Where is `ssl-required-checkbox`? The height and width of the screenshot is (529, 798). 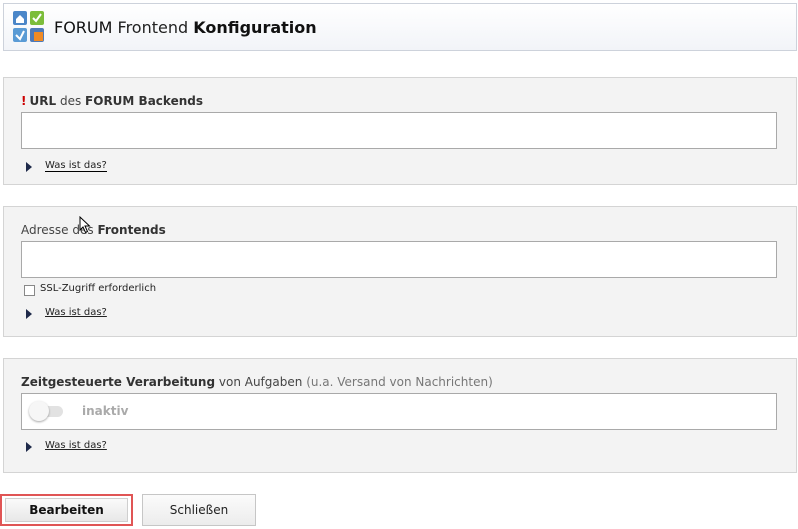 ssl-required-checkbox is located at coordinates (29, 290).